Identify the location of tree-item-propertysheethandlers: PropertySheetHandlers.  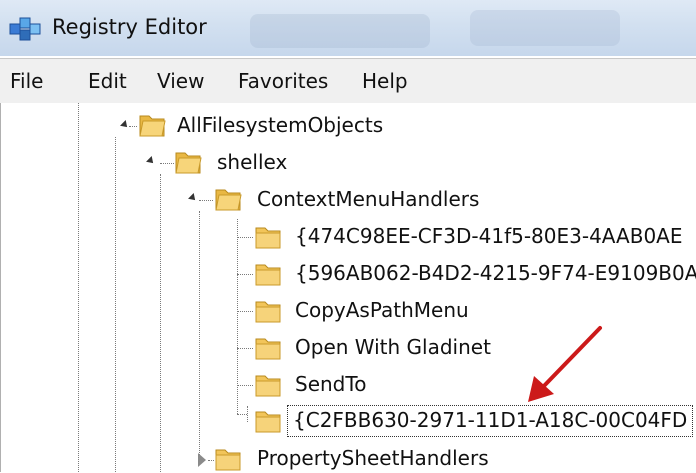
(373, 458).